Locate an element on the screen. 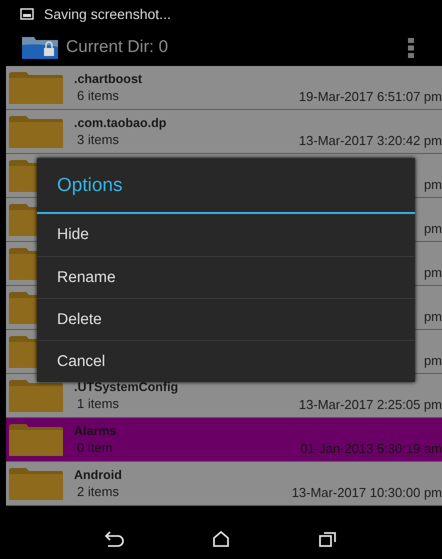 Image resolution: width=442 pixels, height=559 pixels. dialog-title: Options is located at coordinates (226, 186).